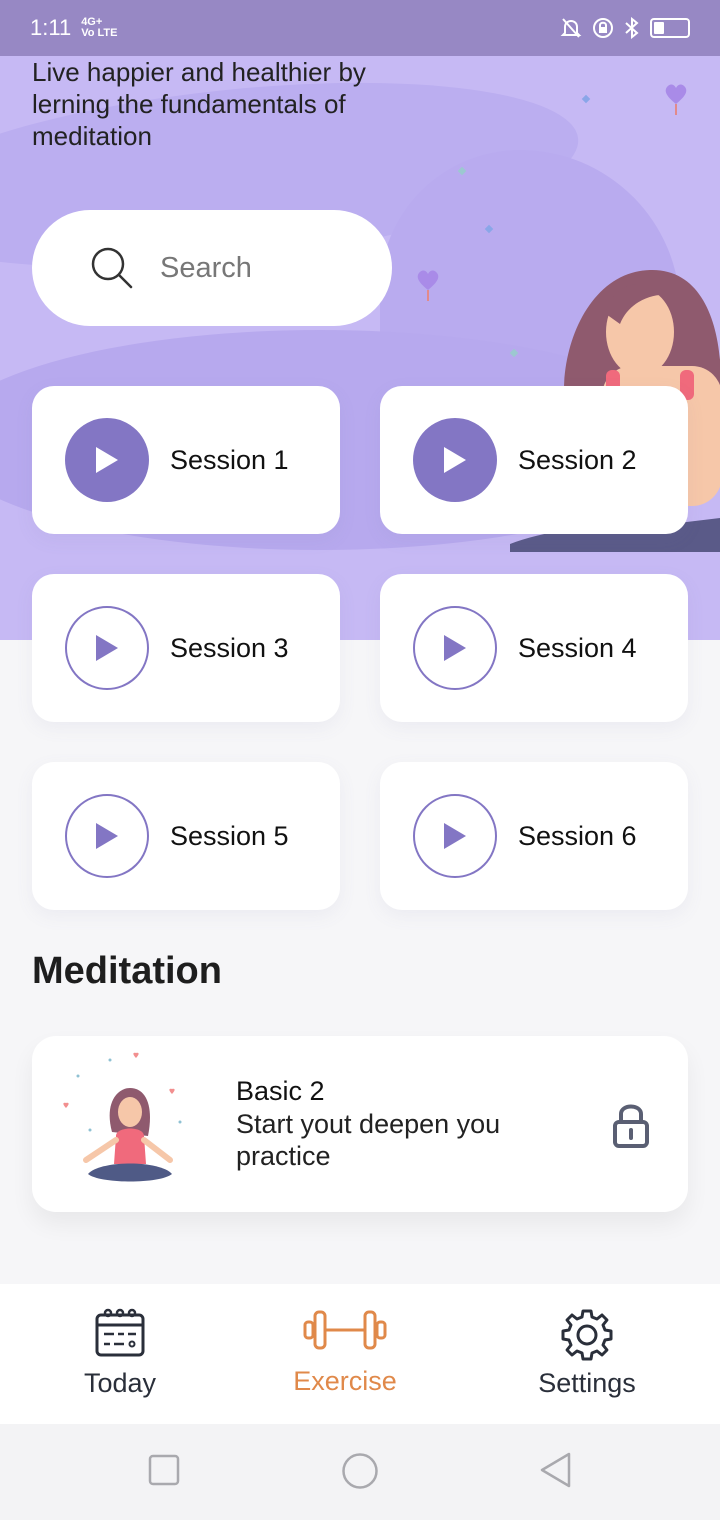 The height and width of the screenshot is (1520, 720). What do you see at coordinates (587, 1335) in the screenshot?
I see `gear-icon` at bounding box center [587, 1335].